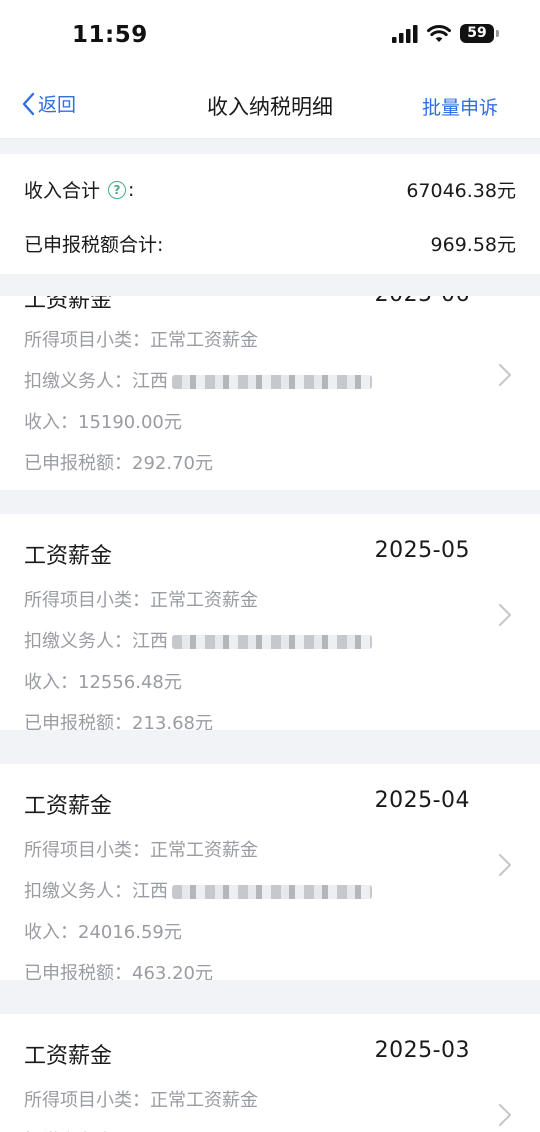  I want to click on tax-value: 463.20元, so click(172, 971).